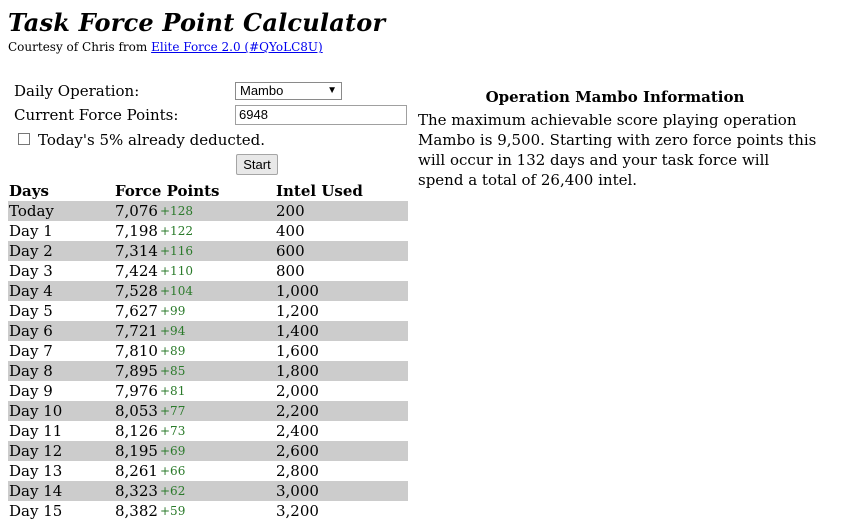  I want to click on row-day: Day 1, so click(31, 231).